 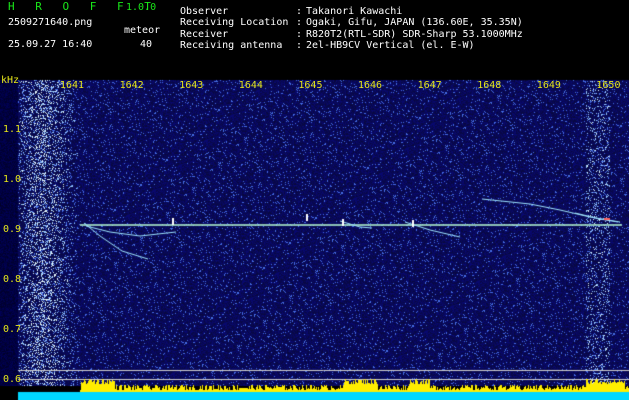 I want to click on antenna-value: 2el-HB9CV Vertical (el. E-W), so click(x=390, y=45).